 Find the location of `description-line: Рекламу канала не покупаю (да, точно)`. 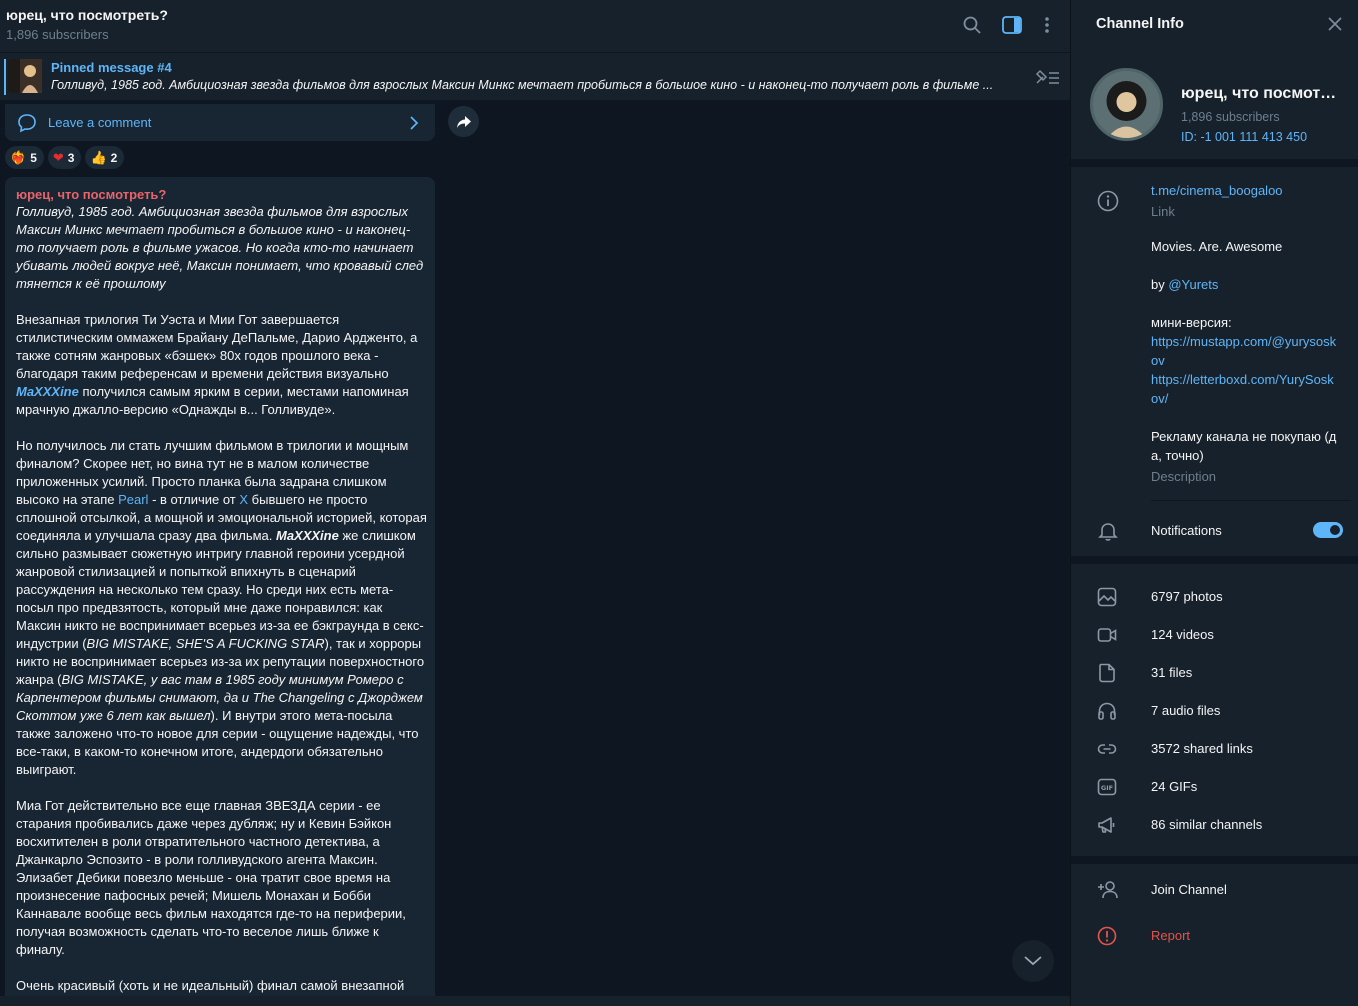

description-line: Рекламу канала не покупаю (да, точно) is located at coordinates (1244, 446).